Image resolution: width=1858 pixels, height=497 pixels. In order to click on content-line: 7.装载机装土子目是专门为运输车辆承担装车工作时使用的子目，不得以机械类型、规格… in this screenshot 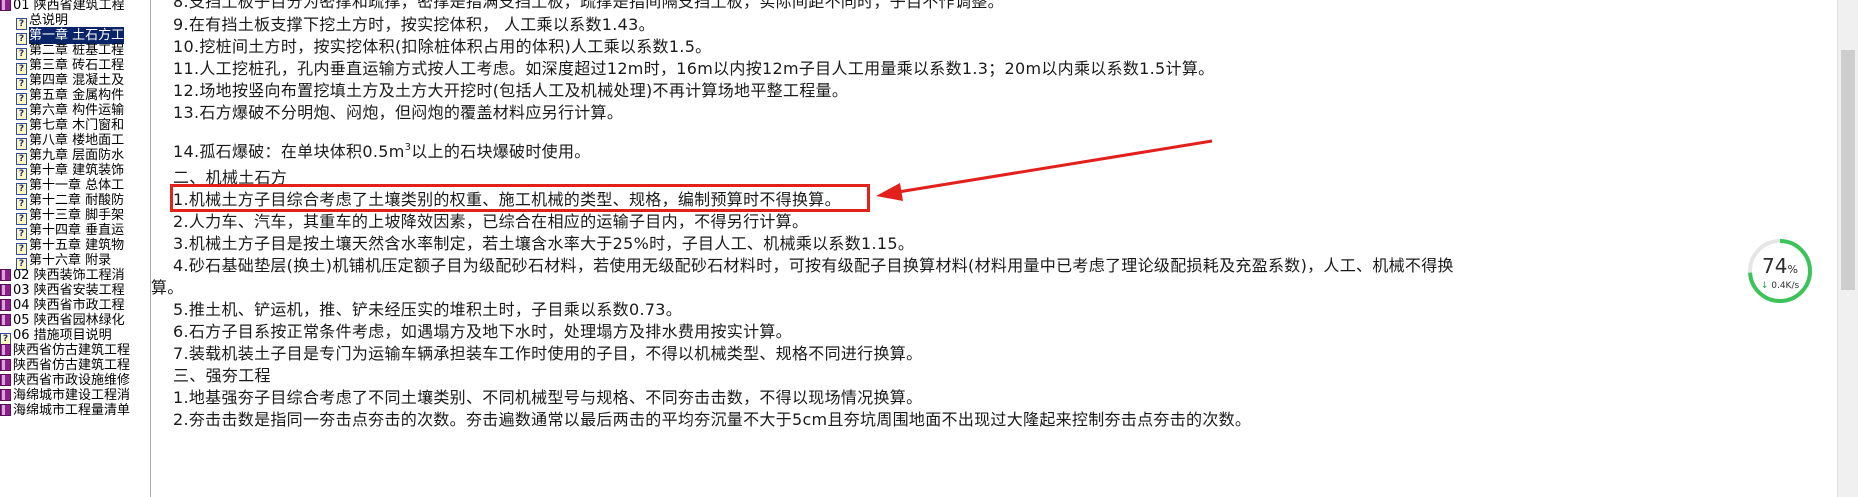, I will do `click(548, 353)`.